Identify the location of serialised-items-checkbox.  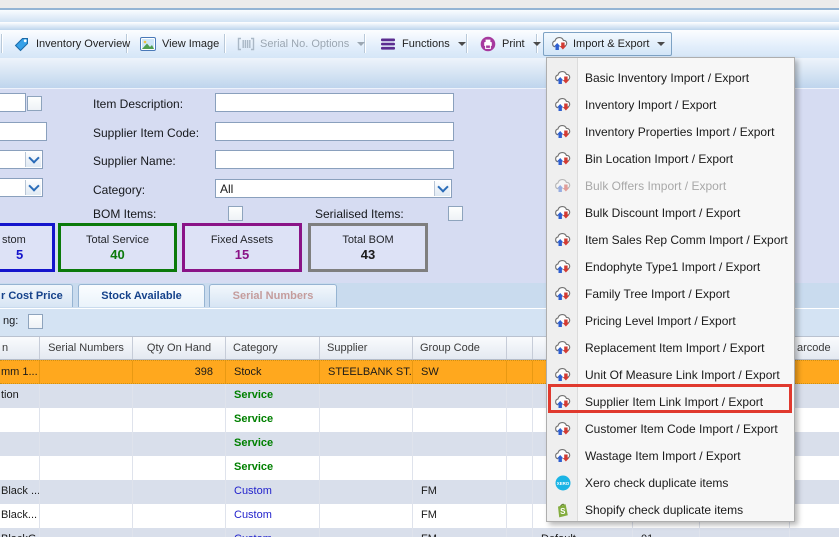
(455, 213).